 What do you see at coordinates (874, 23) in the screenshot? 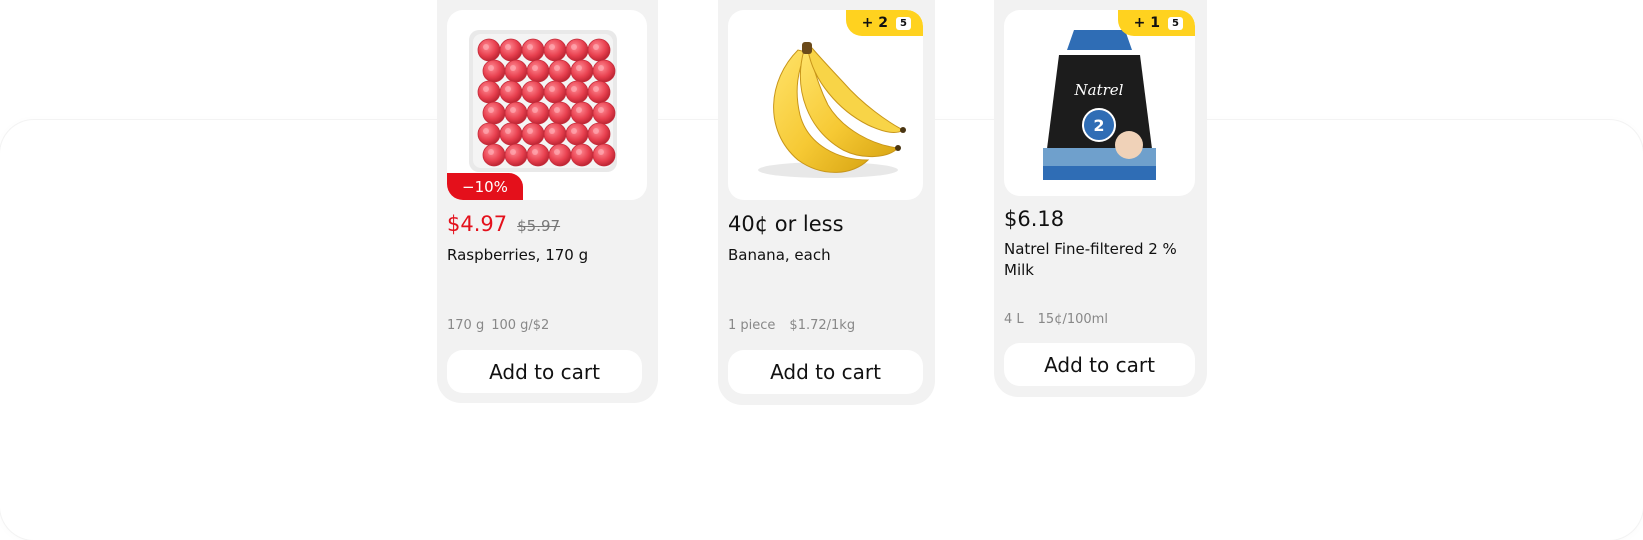
I see `promo-count: + 2` at bounding box center [874, 23].